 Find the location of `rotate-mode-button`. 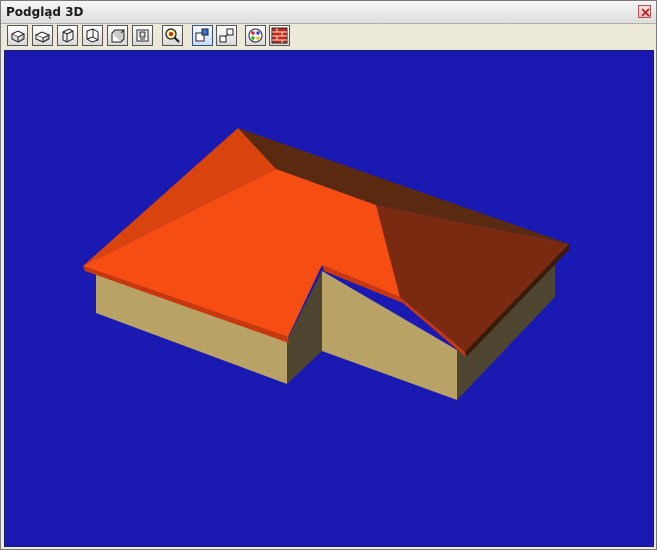

rotate-mode-button is located at coordinates (226, 35).